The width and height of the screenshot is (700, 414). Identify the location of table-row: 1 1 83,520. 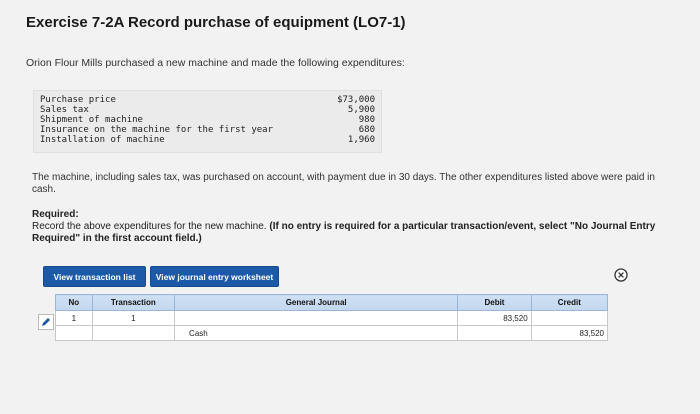
(332, 318).